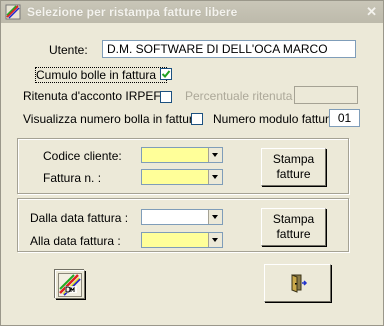 The width and height of the screenshot is (384, 326). Describe the element at coordinates (79, 218) in the screenshot. I see `dalla-data-label: Dalla data fattura :` at that location.